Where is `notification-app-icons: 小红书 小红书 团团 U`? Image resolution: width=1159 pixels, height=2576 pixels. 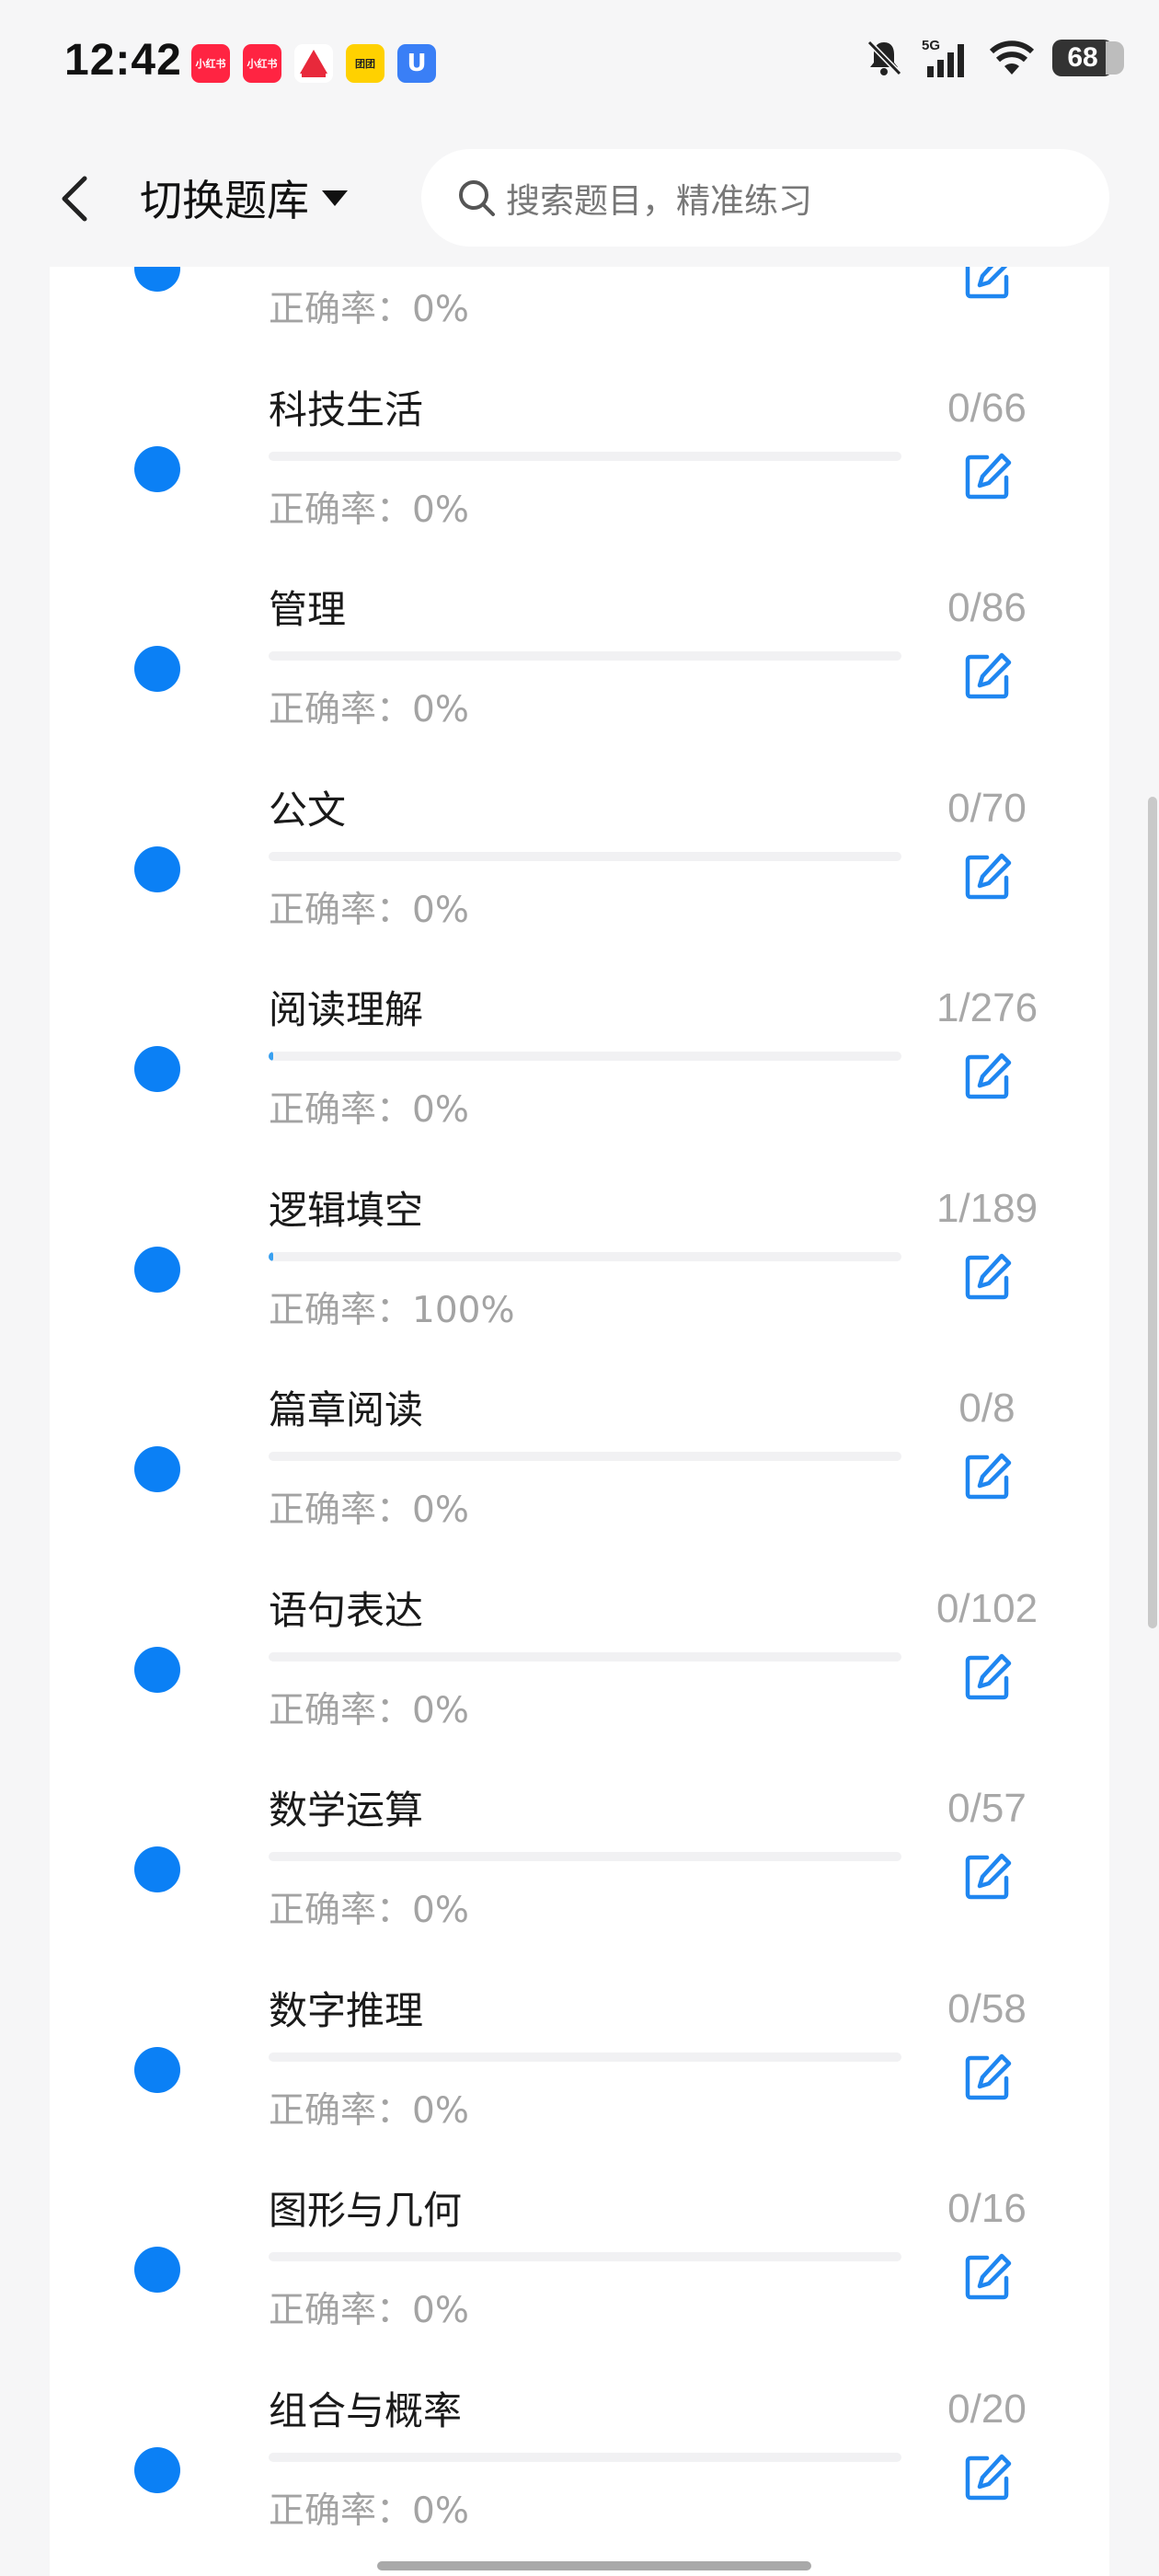 notification-app-icons: 小红书 小红书 团团 U is located at coordinates (313, 63).